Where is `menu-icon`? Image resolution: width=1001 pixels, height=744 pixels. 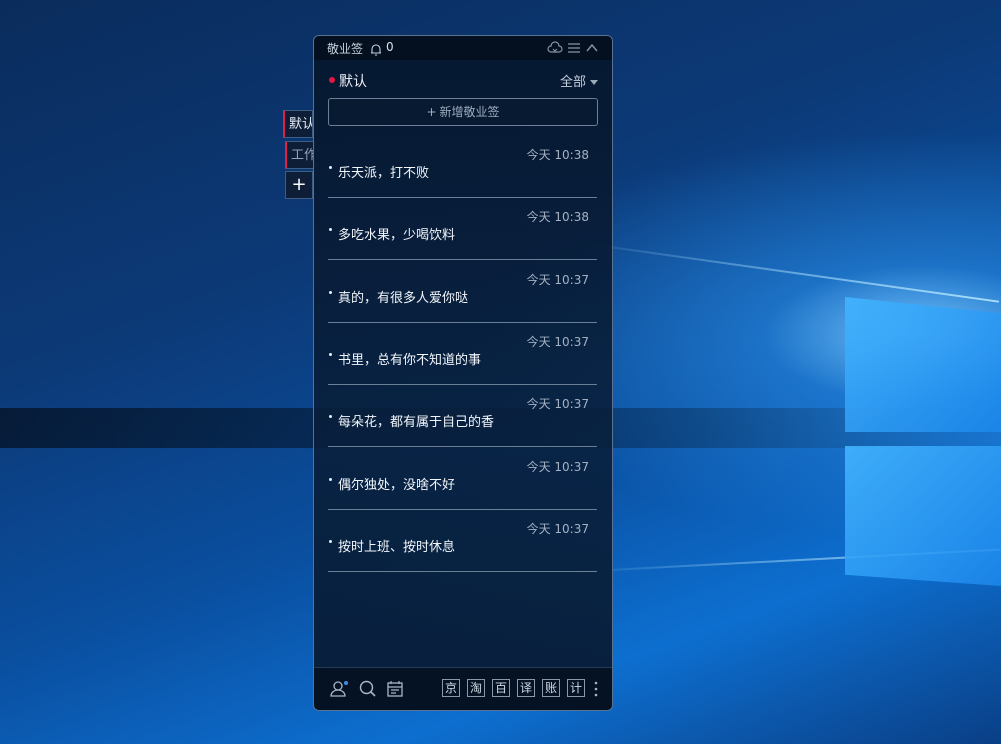 menu-icon is located at coordinates (574, 48).